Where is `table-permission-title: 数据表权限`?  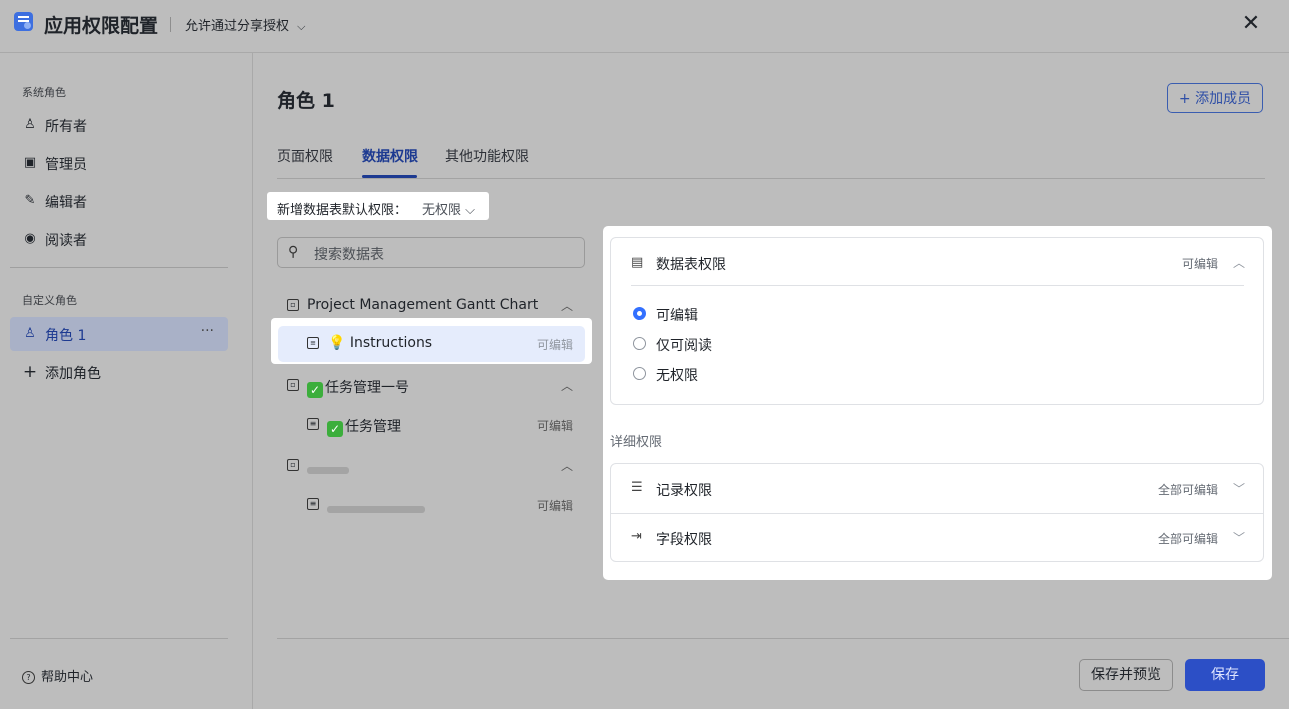 table-permission-title: 数据表权限 is located at coordinates (691, 265).